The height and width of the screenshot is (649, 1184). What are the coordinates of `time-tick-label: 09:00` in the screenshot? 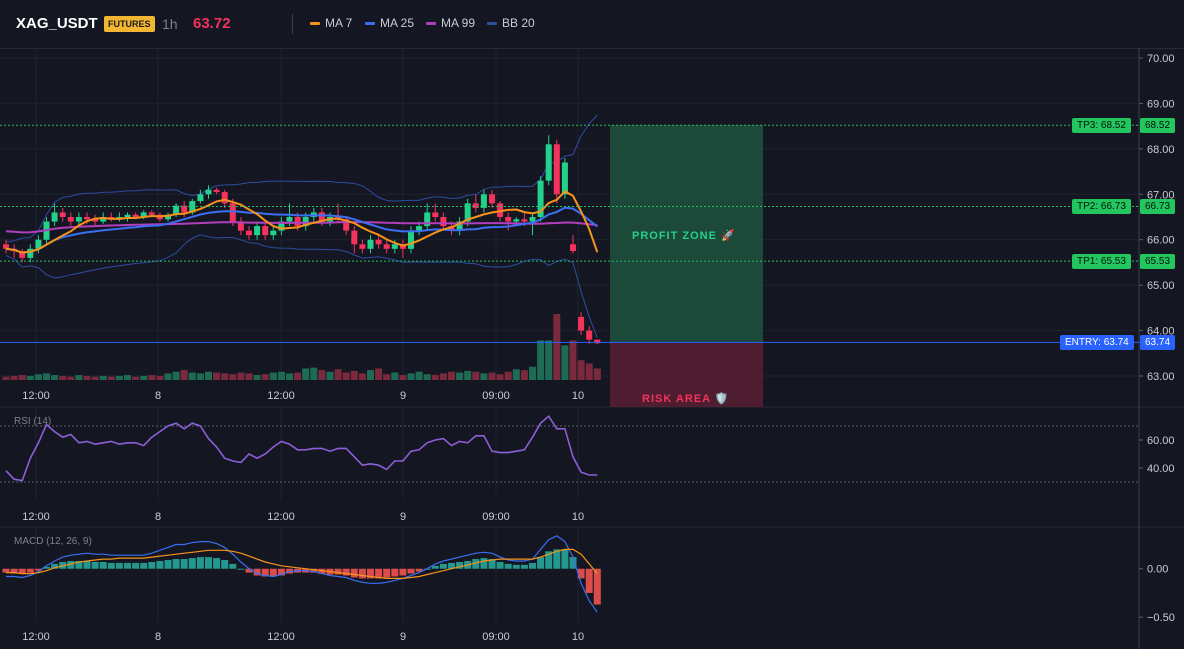 It's located at (496, 637).